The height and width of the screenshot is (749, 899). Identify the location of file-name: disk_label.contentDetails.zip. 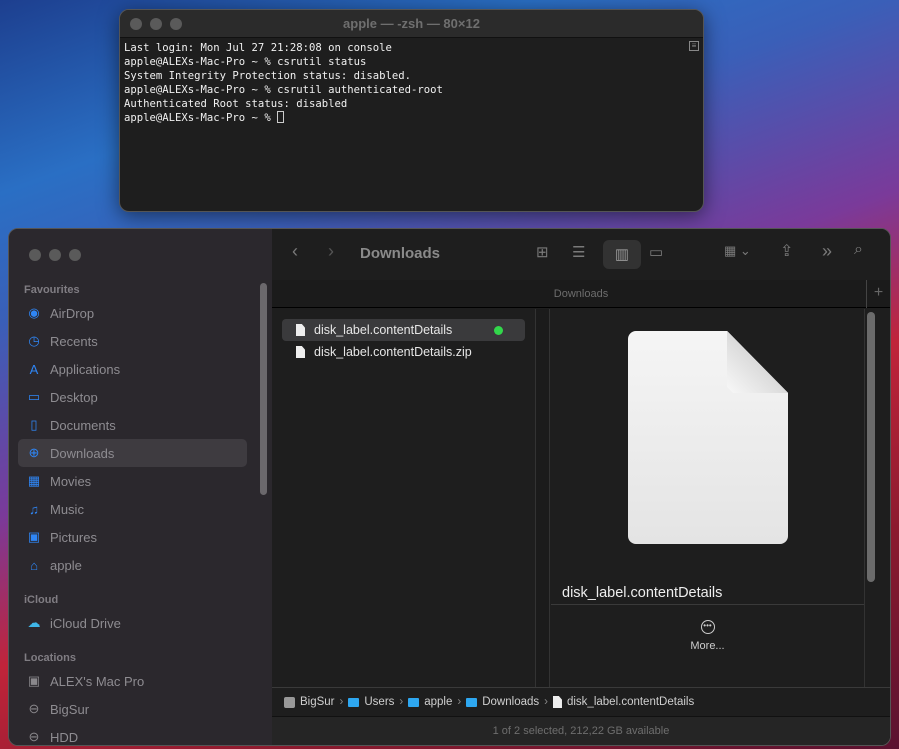
(393, 352).